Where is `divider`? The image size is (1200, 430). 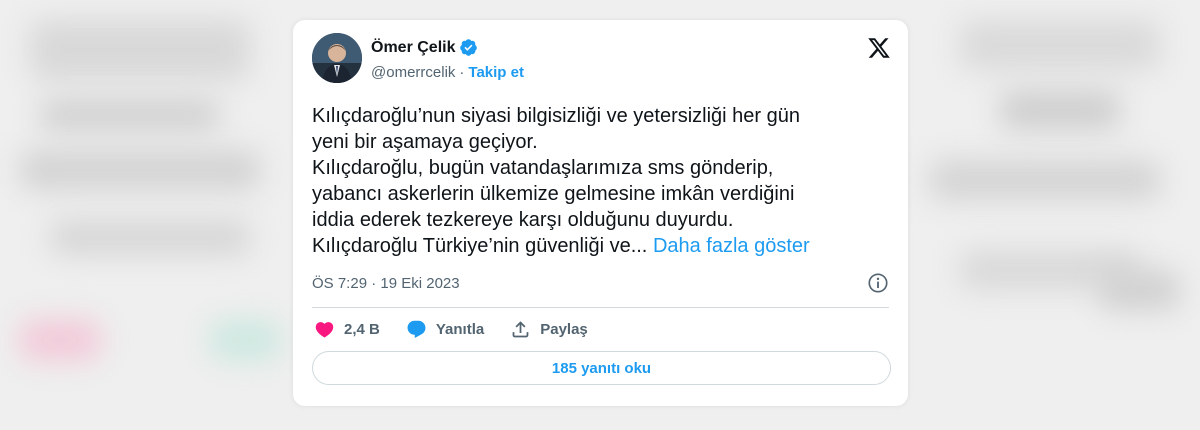
divider is located at coordinates (600, 307).